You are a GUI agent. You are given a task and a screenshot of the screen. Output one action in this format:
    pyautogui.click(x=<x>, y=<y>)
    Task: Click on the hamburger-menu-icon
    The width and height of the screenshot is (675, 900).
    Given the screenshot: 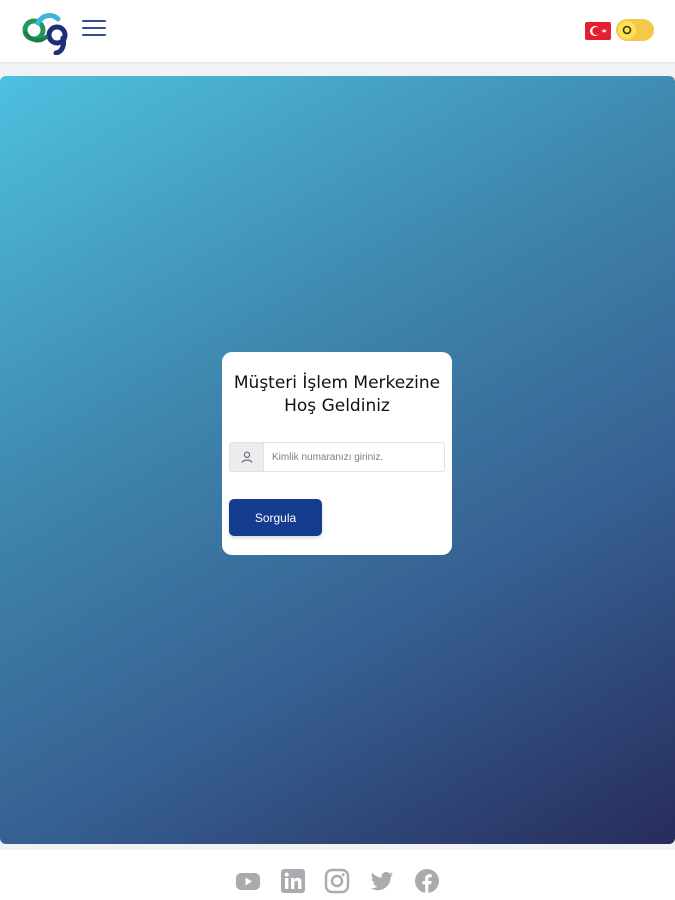 What is the action you would take?
    pyautogui.click(x=94, y=30)
    